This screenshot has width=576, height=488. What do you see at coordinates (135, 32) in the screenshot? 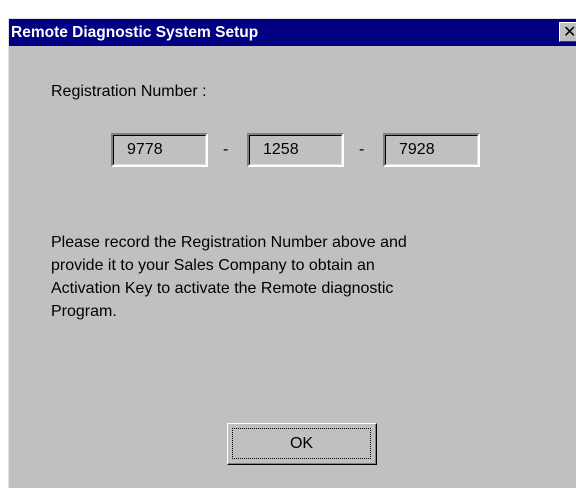
I see `dialog-title: Remote Diagnostic System Setup` at bounding box center [135, 32].